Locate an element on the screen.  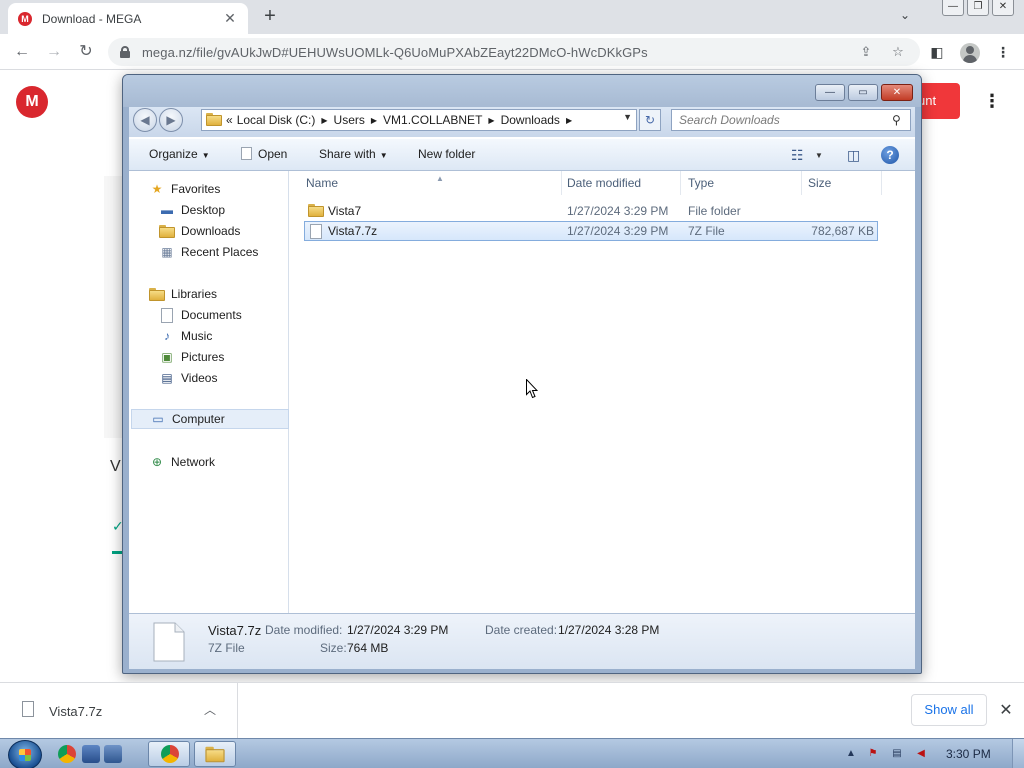
show-desktop-quicklaunch-icon is located at coordinates (91, 754).